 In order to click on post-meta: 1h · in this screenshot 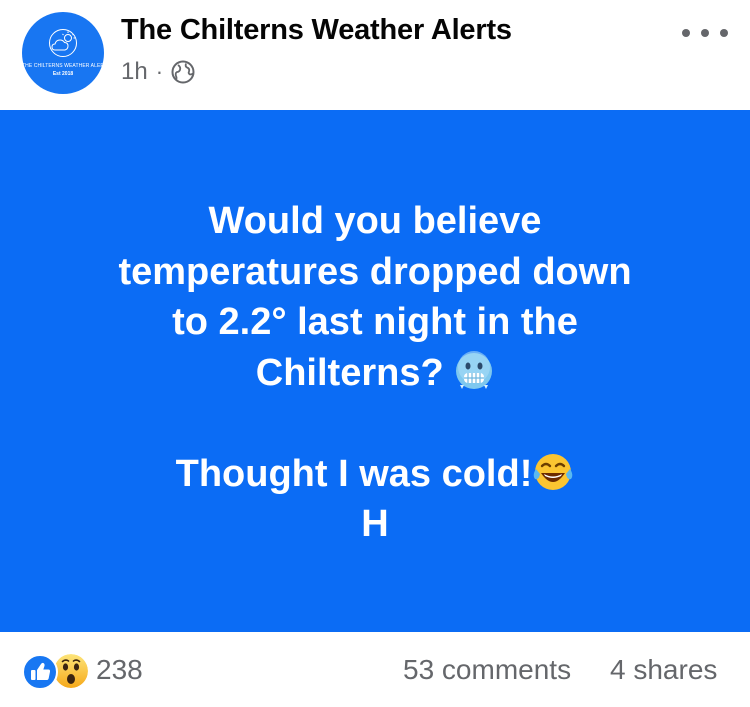, I will do `click(158, 72)`.